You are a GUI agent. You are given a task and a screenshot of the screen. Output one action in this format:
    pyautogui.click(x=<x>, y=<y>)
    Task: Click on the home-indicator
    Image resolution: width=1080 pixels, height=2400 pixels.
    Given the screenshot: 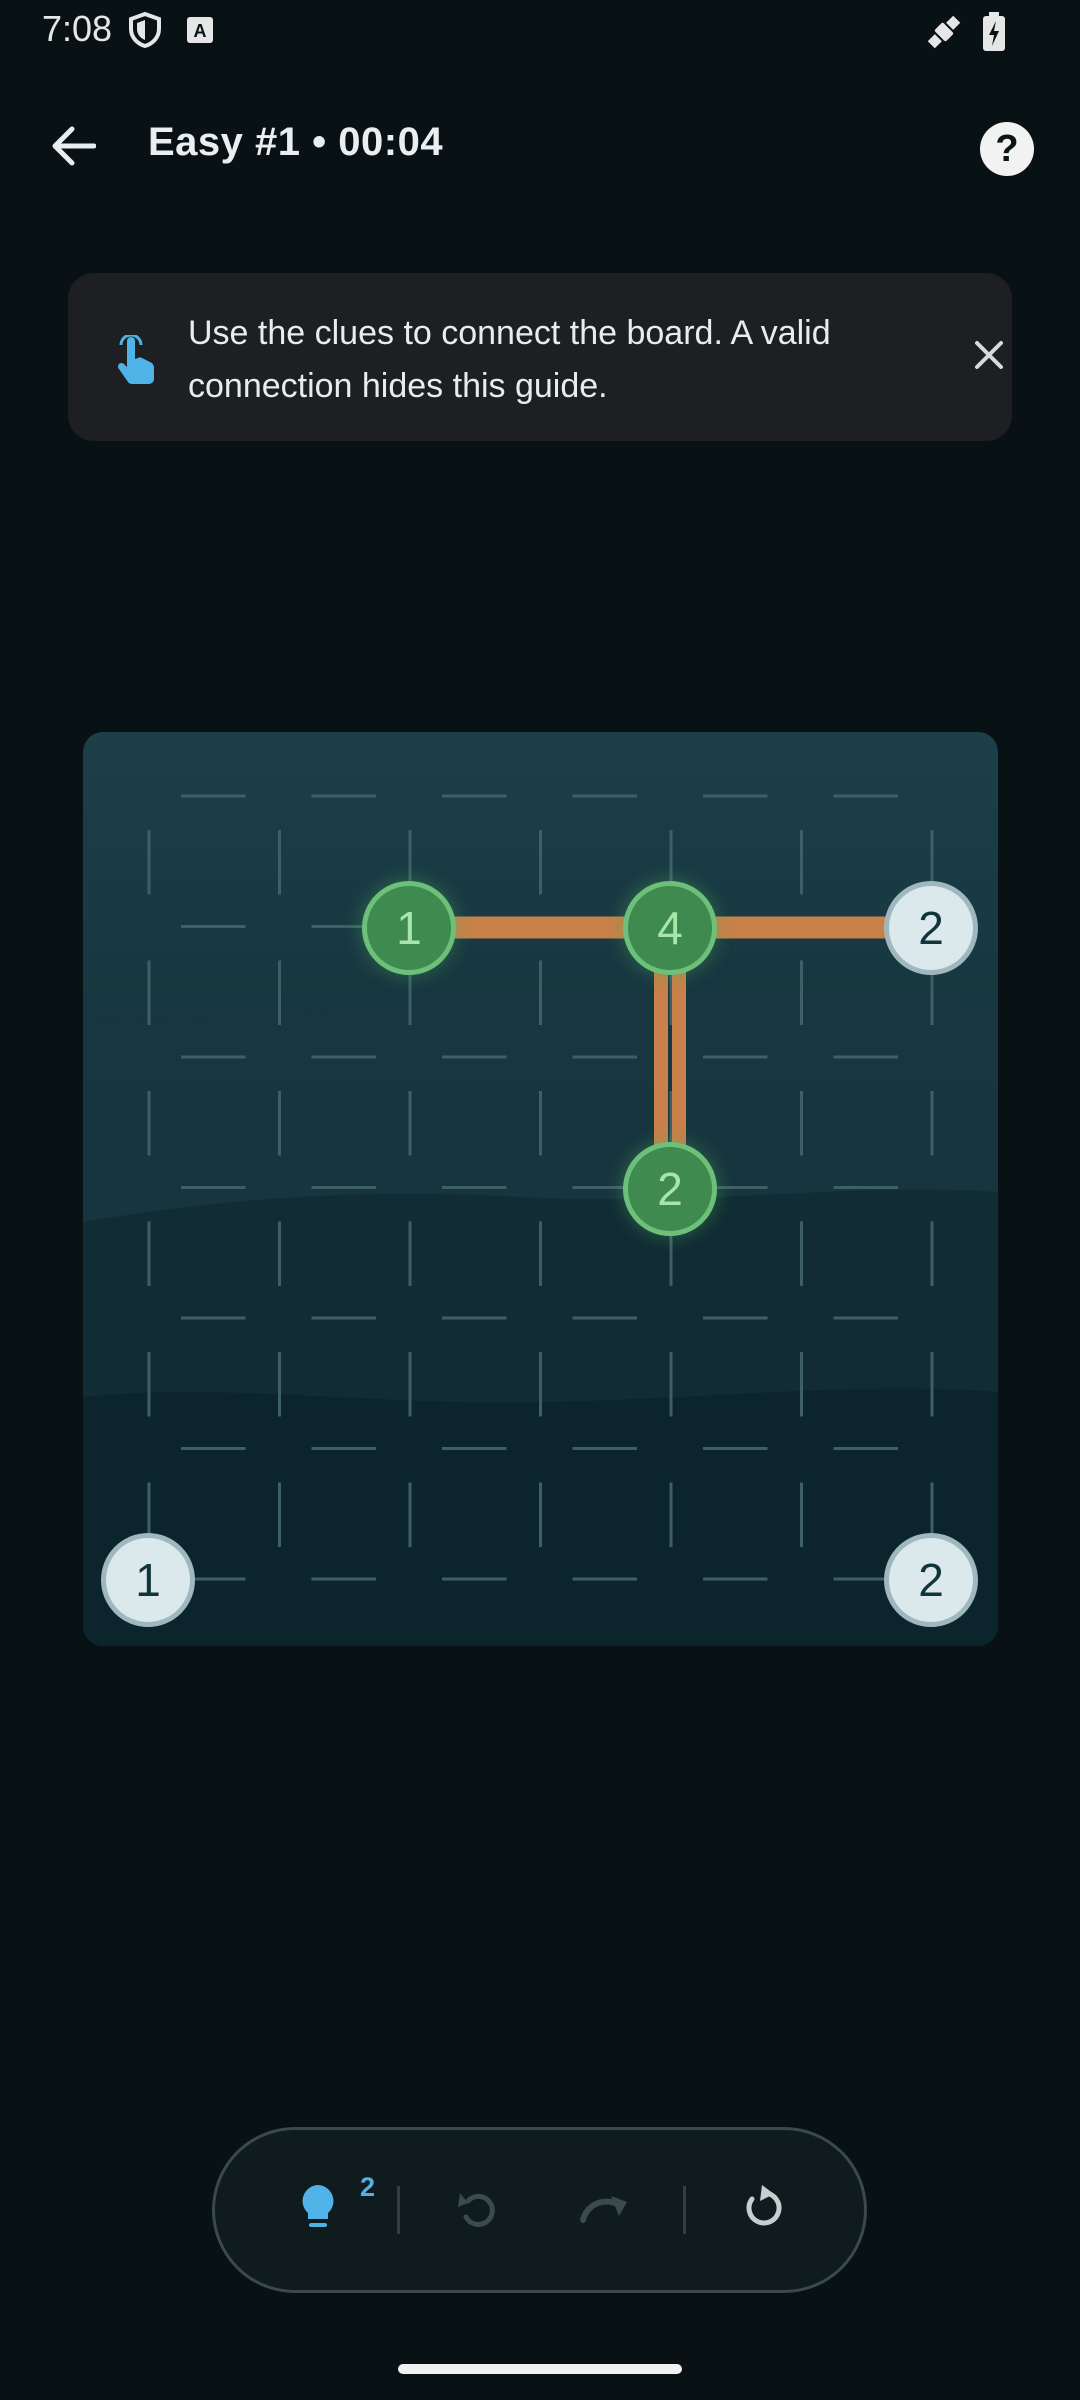 What is the action you would take?
    pyautogui.click(x=540, y=2369)
    